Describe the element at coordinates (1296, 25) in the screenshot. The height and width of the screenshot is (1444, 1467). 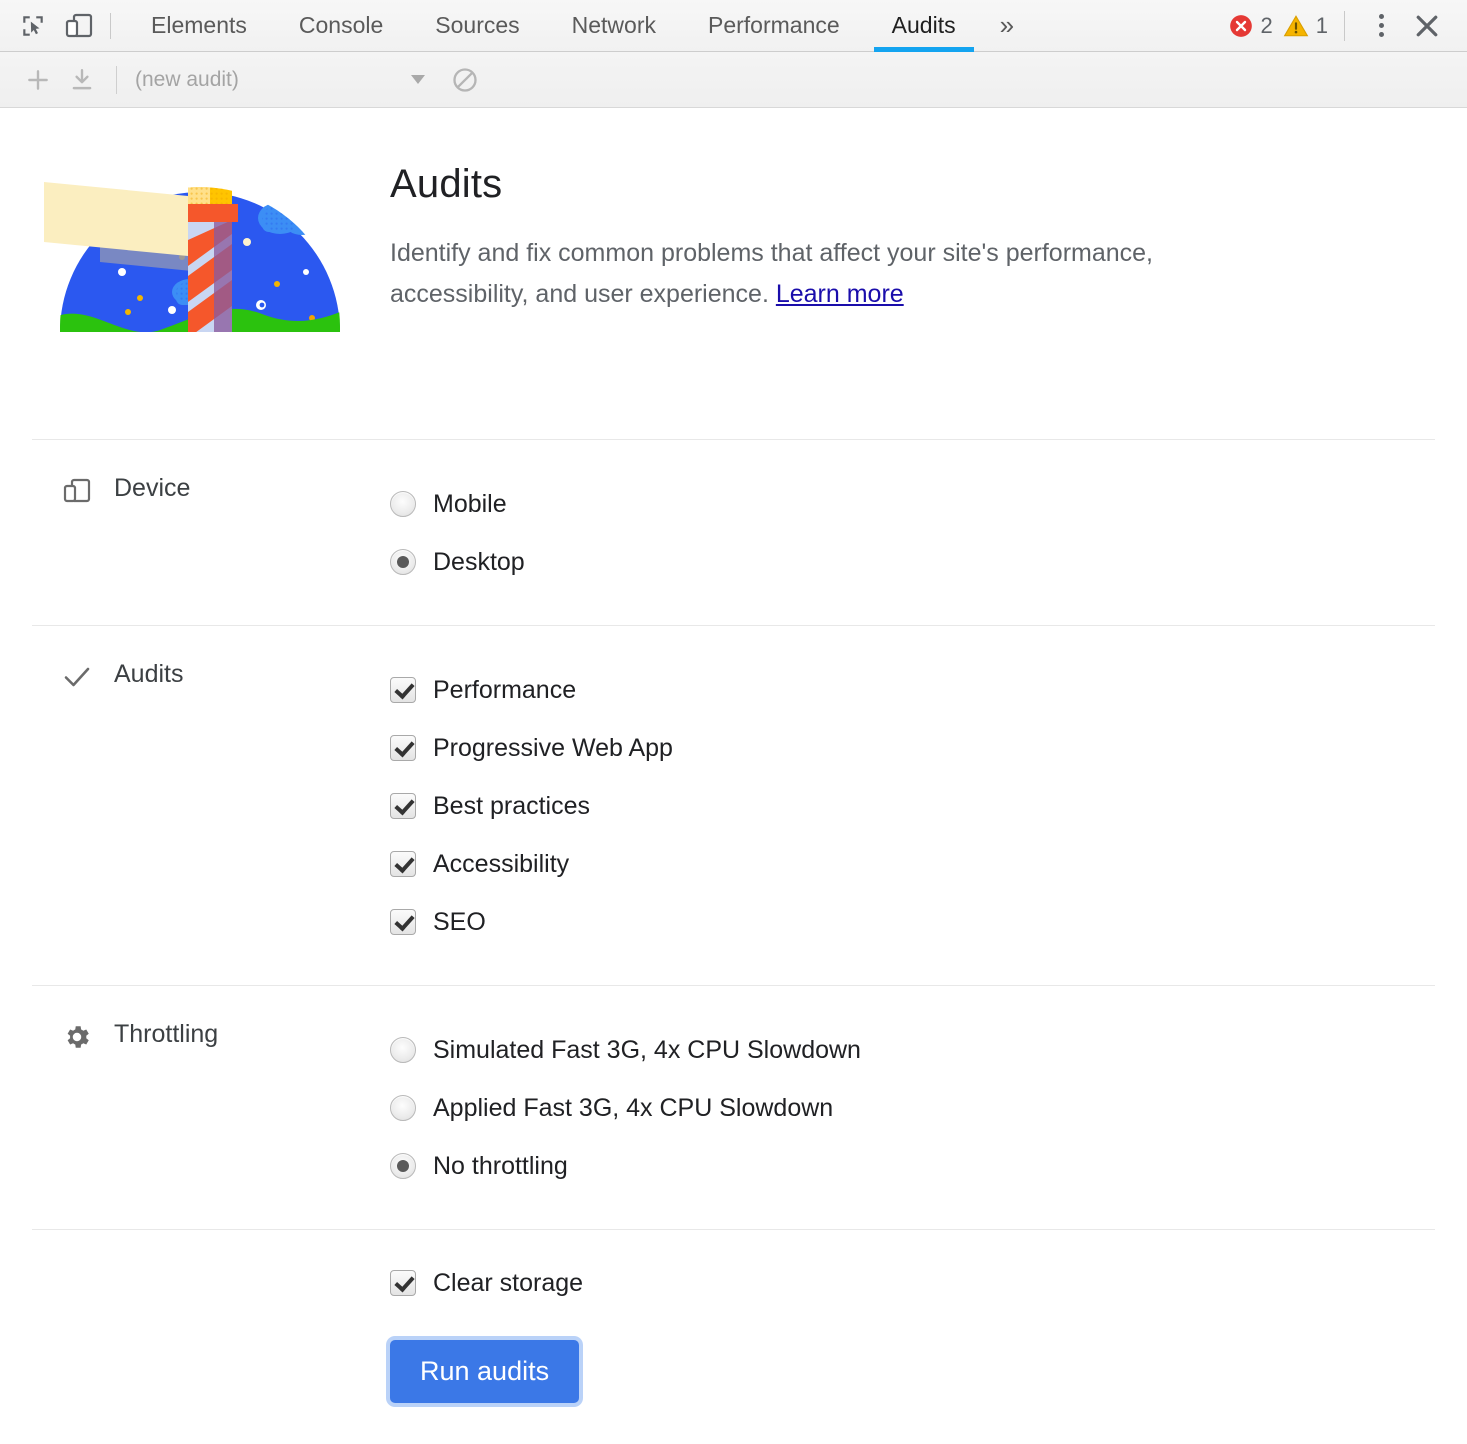
I see `warning-icon` at that location.